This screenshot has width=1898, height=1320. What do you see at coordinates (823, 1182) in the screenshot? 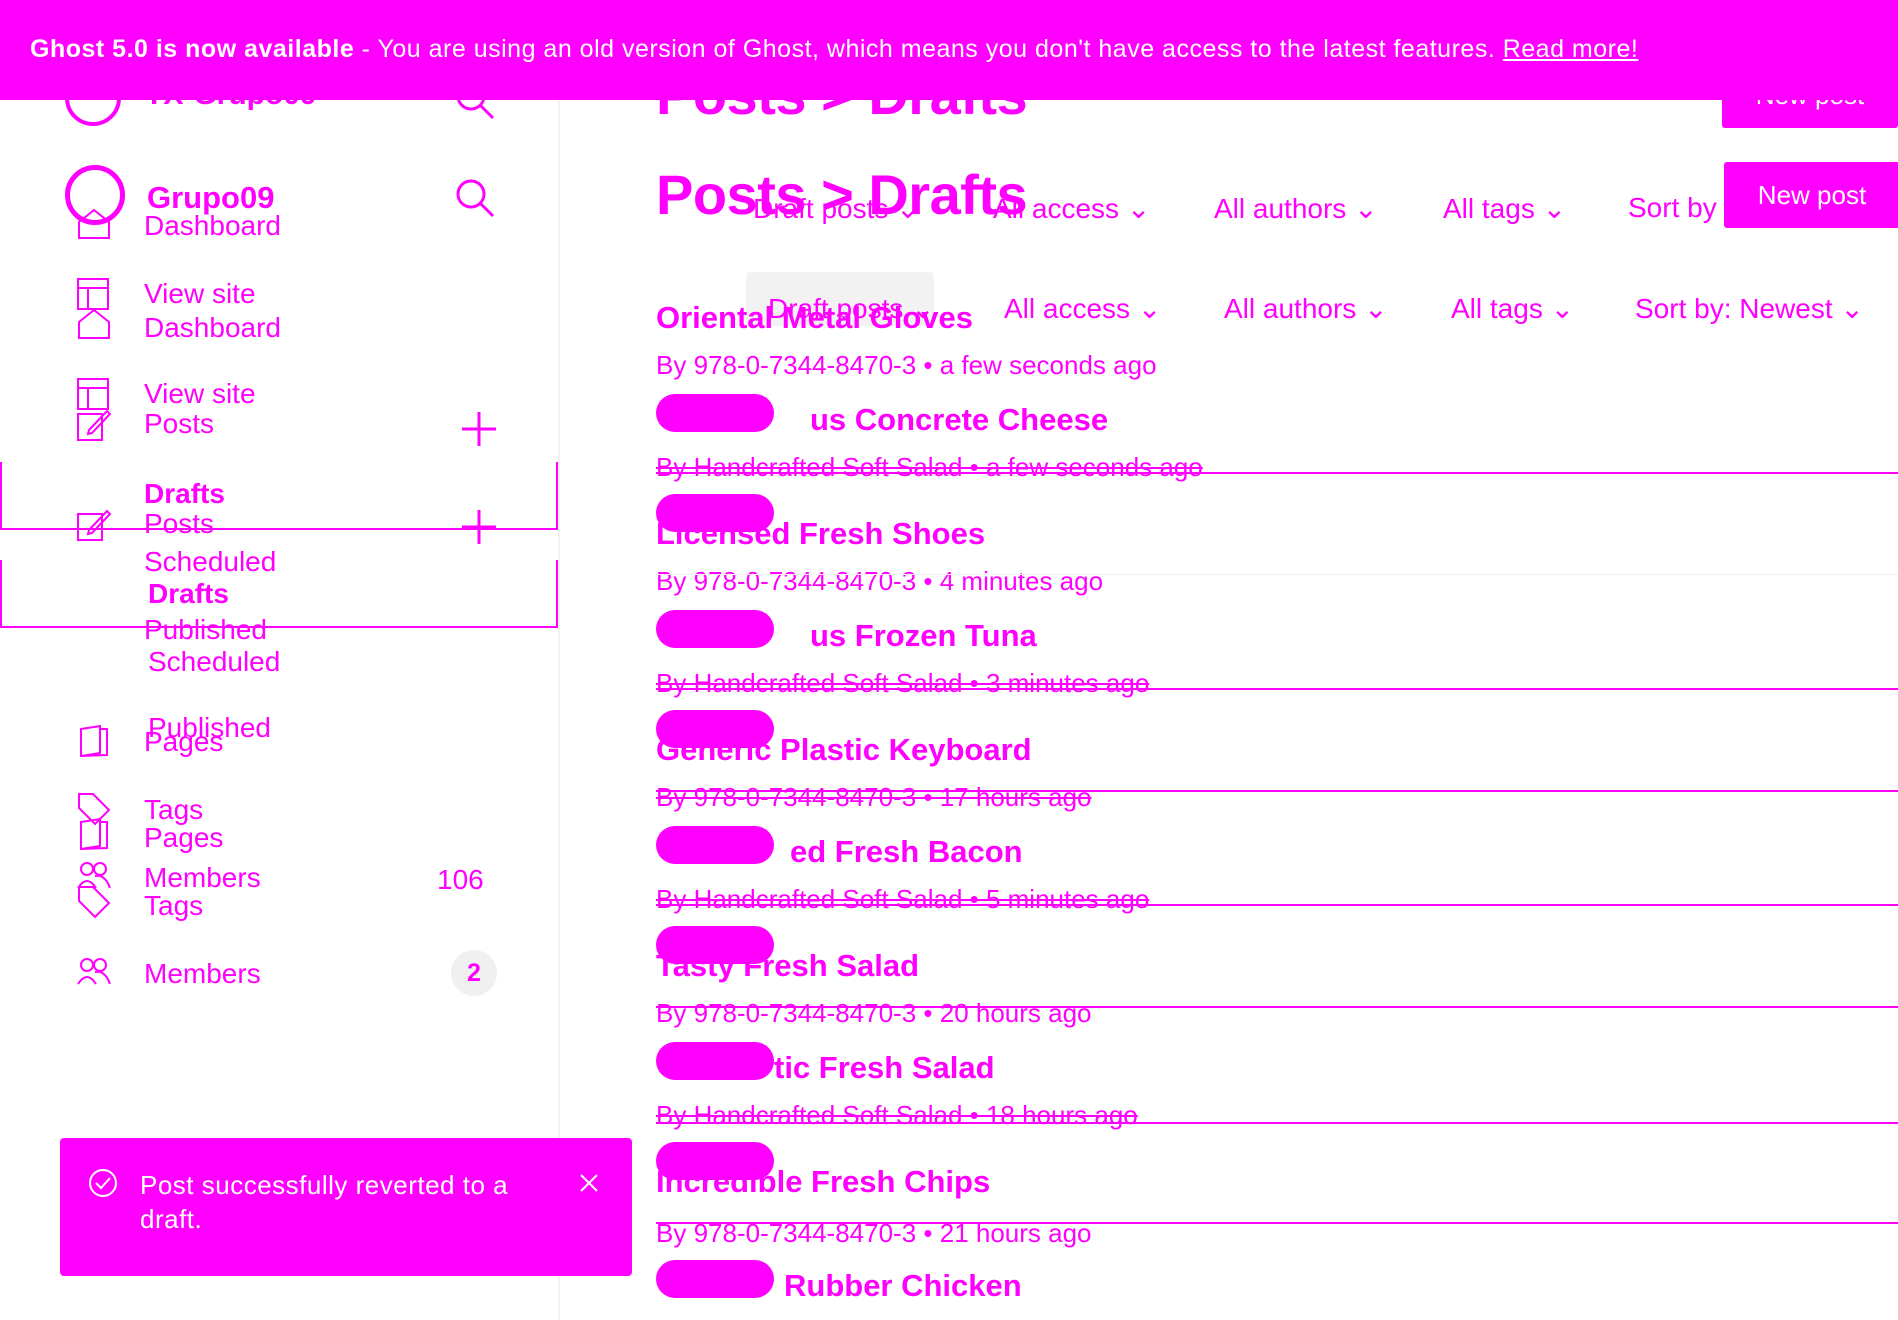
I see `post-title: Incredible Fresh Chips` at bounding box center [823, 1182].